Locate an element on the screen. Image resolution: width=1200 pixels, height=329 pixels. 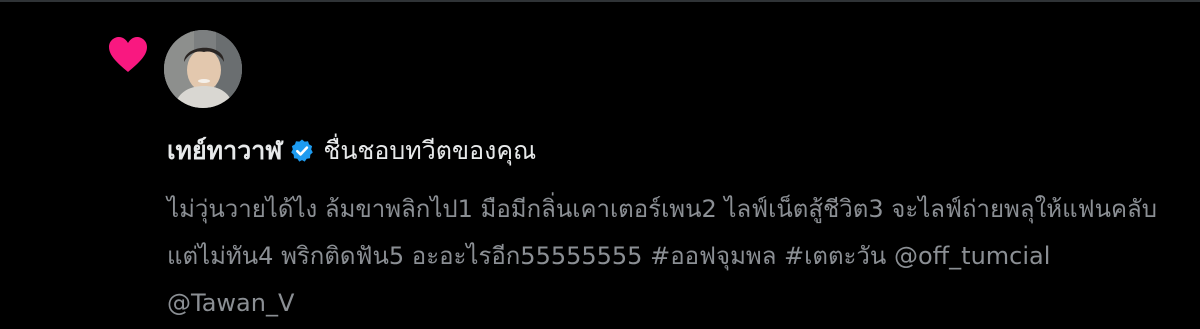
user-avatar is located at coordinates (203, 69).